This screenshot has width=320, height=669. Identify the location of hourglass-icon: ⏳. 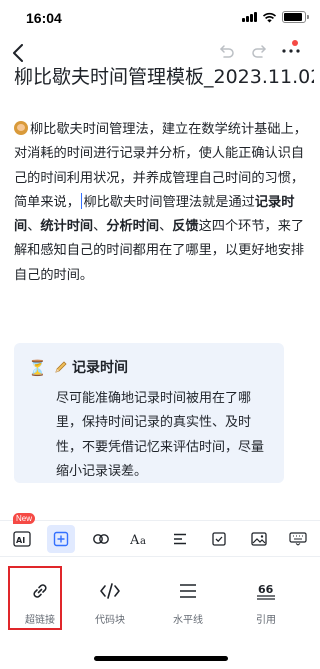
(37, 368).